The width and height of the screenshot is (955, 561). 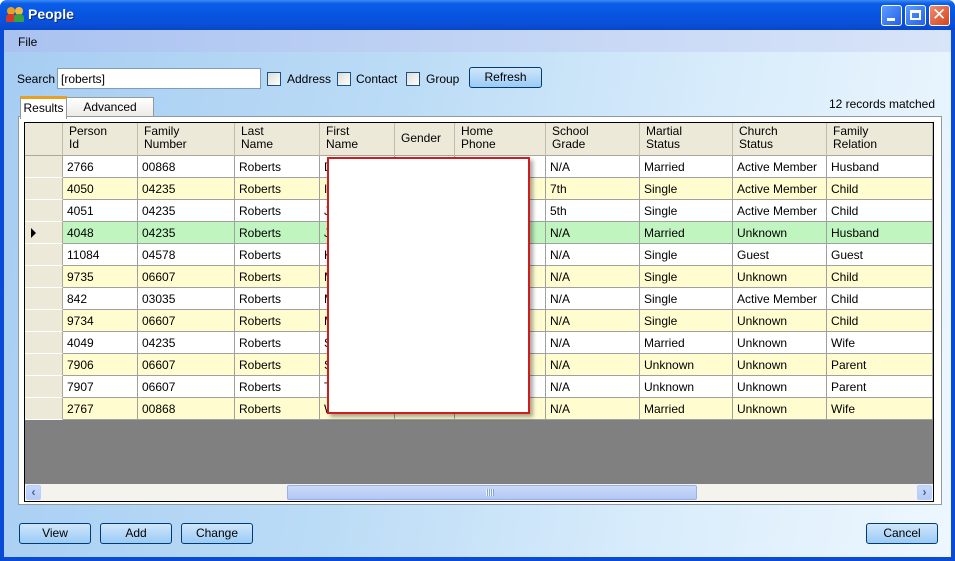 What do you see at coordinates (442, 79) in the screenshot?
I see `group-checkbox-label: Group` at bounding box center [442, 79].